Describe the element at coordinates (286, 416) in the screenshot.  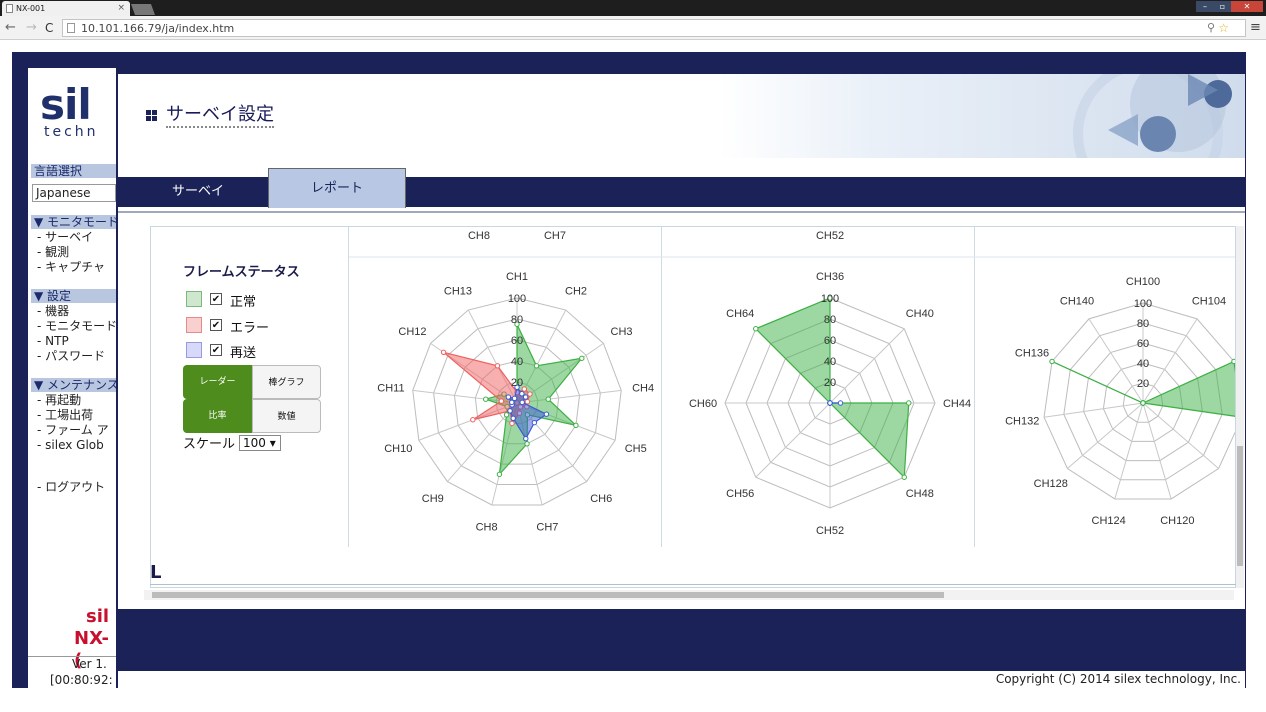
I see `numeric-button: 数値` at that location.